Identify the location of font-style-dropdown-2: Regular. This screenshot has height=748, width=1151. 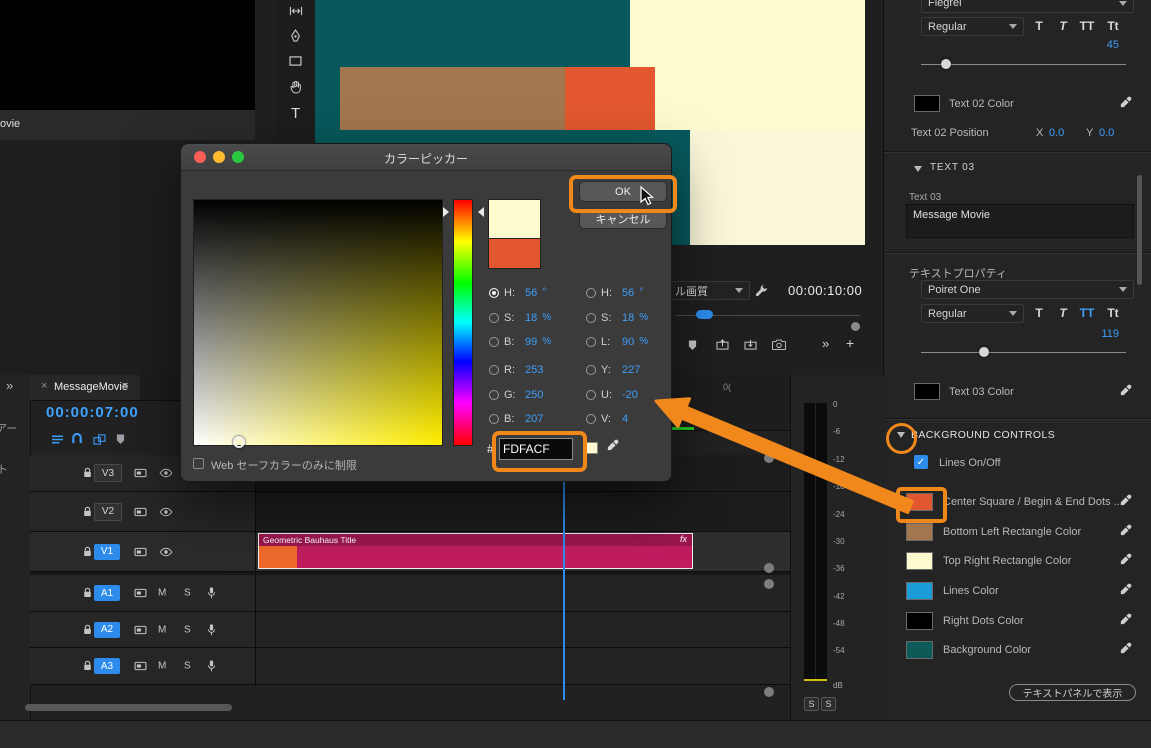
(972, 313).